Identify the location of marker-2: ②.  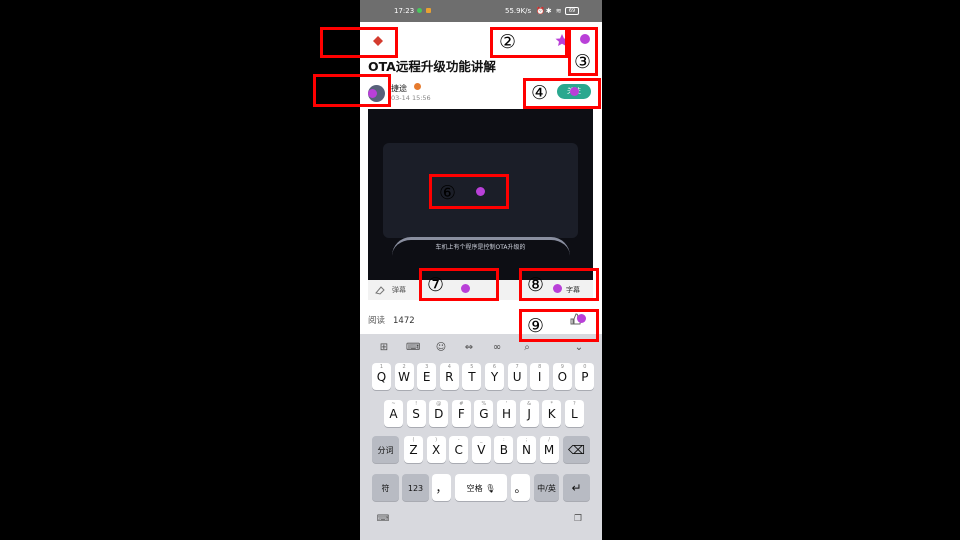
(529, 42).